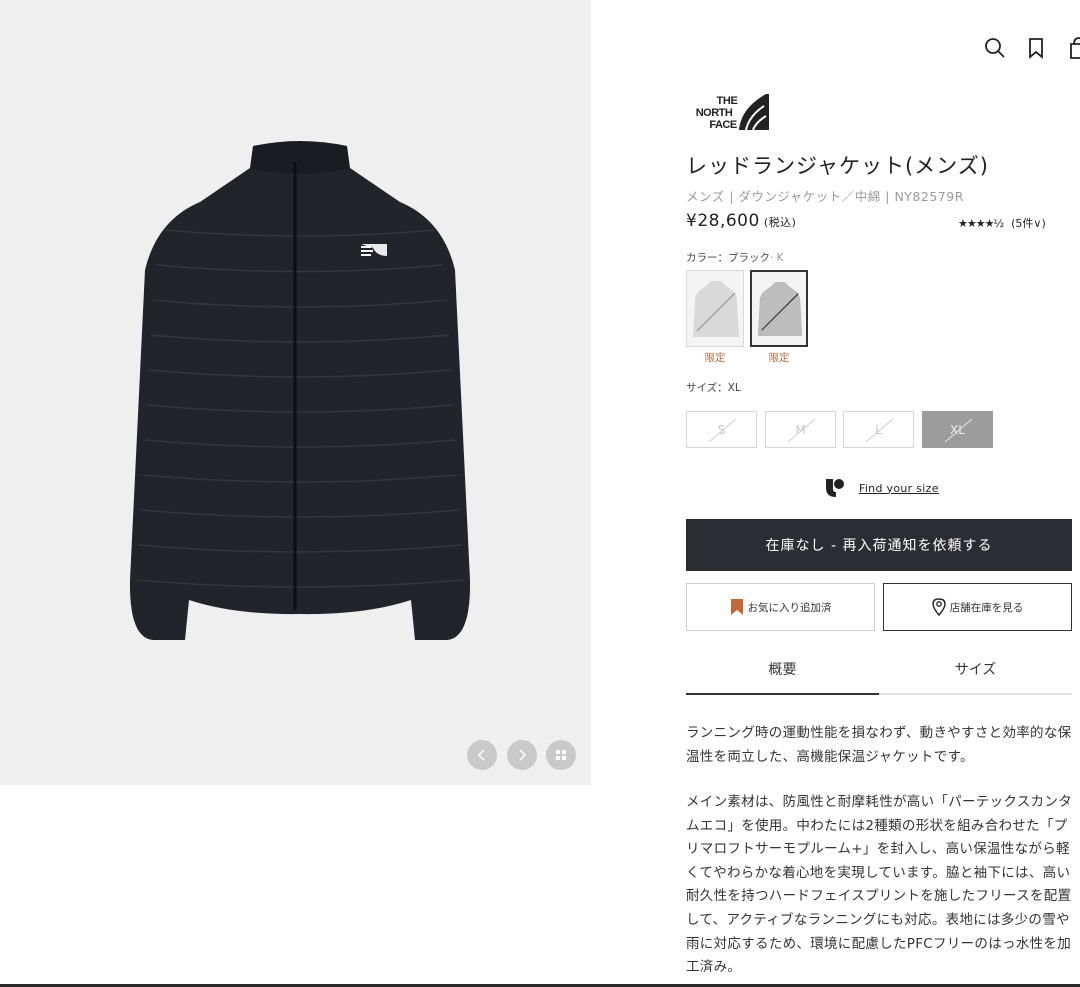  Describe the element at coordinates (899, 488) in the screenshot. I see `fit-finder-label: Find your size` at that location.